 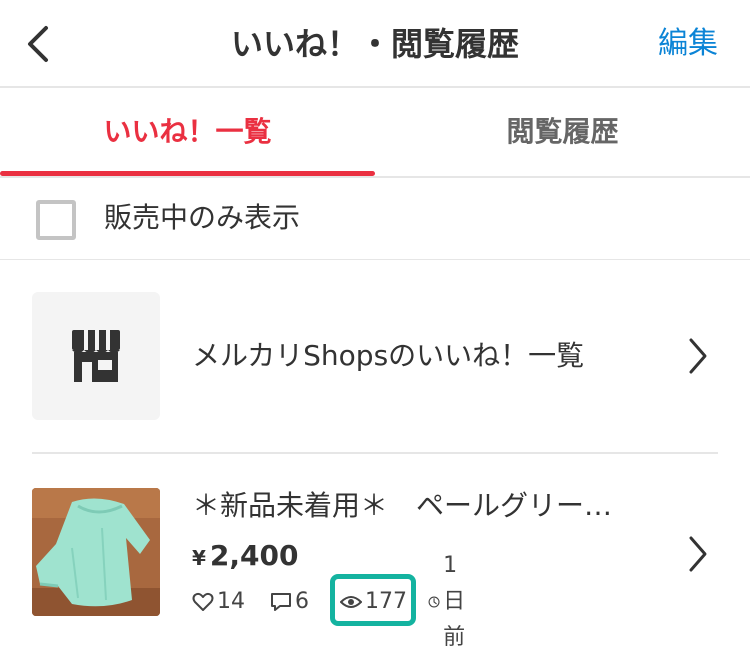 What do you see at coordinates (202, 218) in the screenshot?
I see `on-sale-only-label: 販売中のみ表示` at bounding box center [202, 218].